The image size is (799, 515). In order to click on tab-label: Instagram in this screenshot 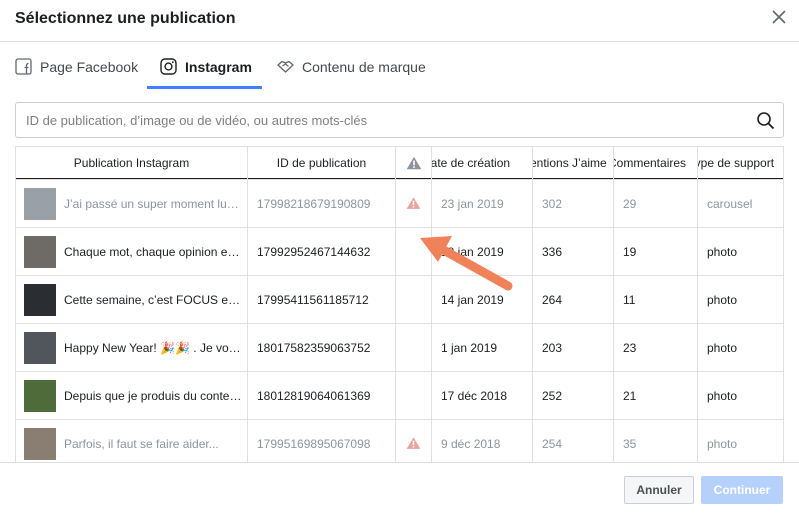, I will do `click(218, 66)`.